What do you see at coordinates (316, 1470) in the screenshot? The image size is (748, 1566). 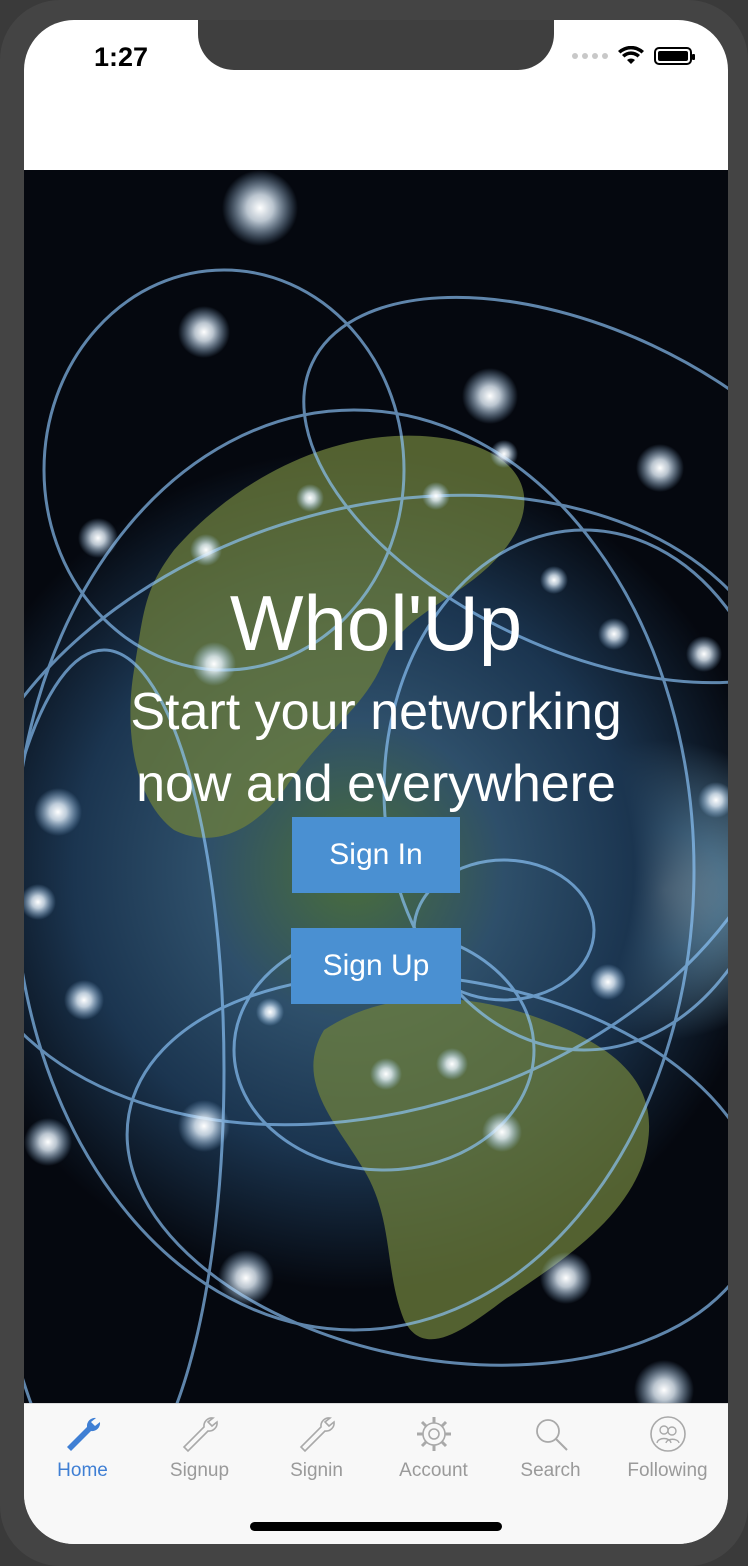 I see `tab-label: Signin` at bounding box center [316, 1470].